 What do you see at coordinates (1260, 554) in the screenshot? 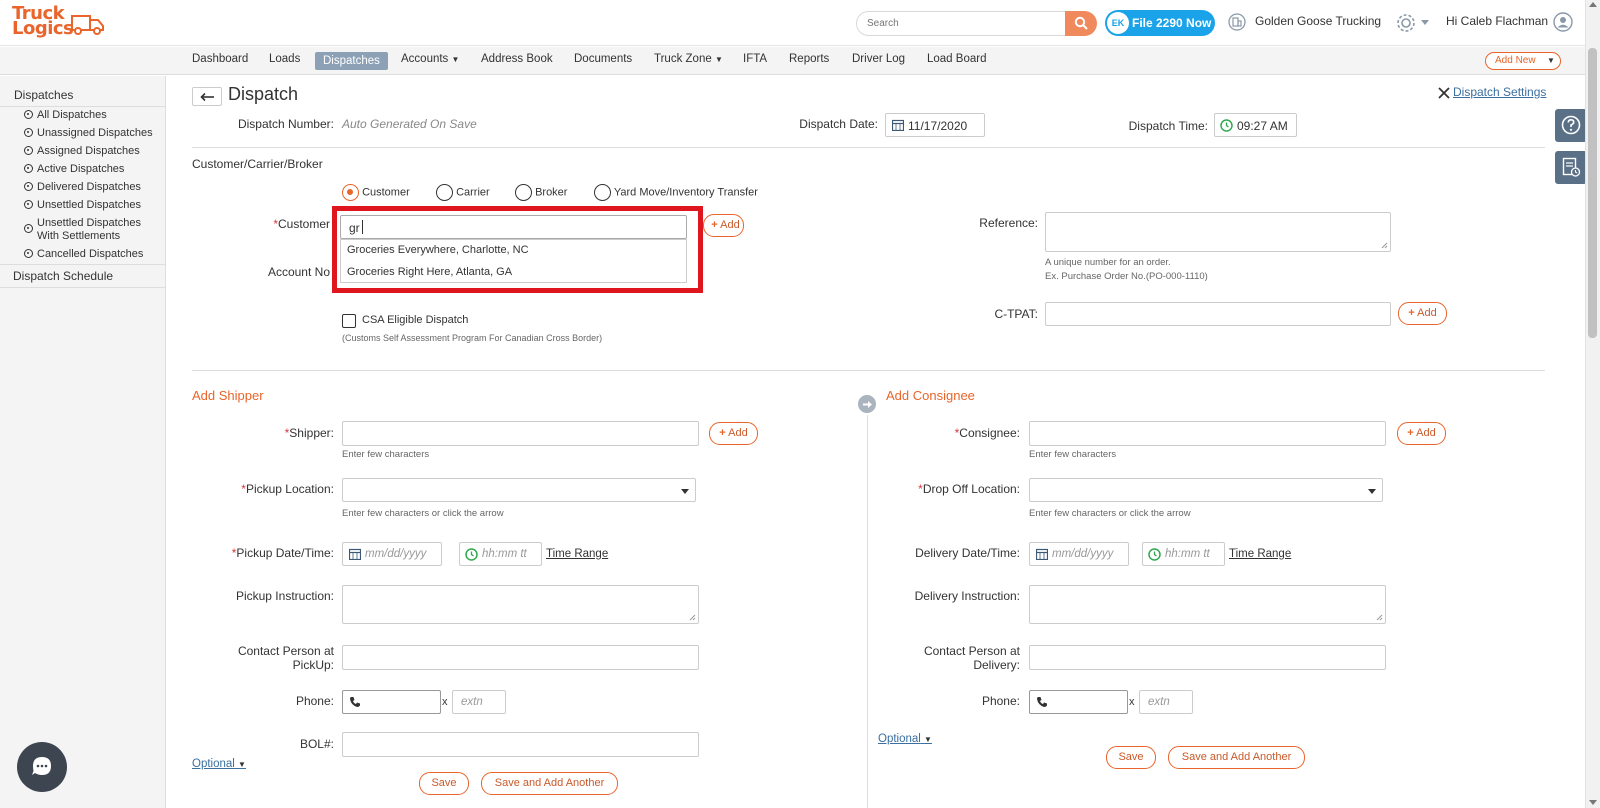
I see `delivery-time-range-link: Time Range` at bounding box center [1260, 554].